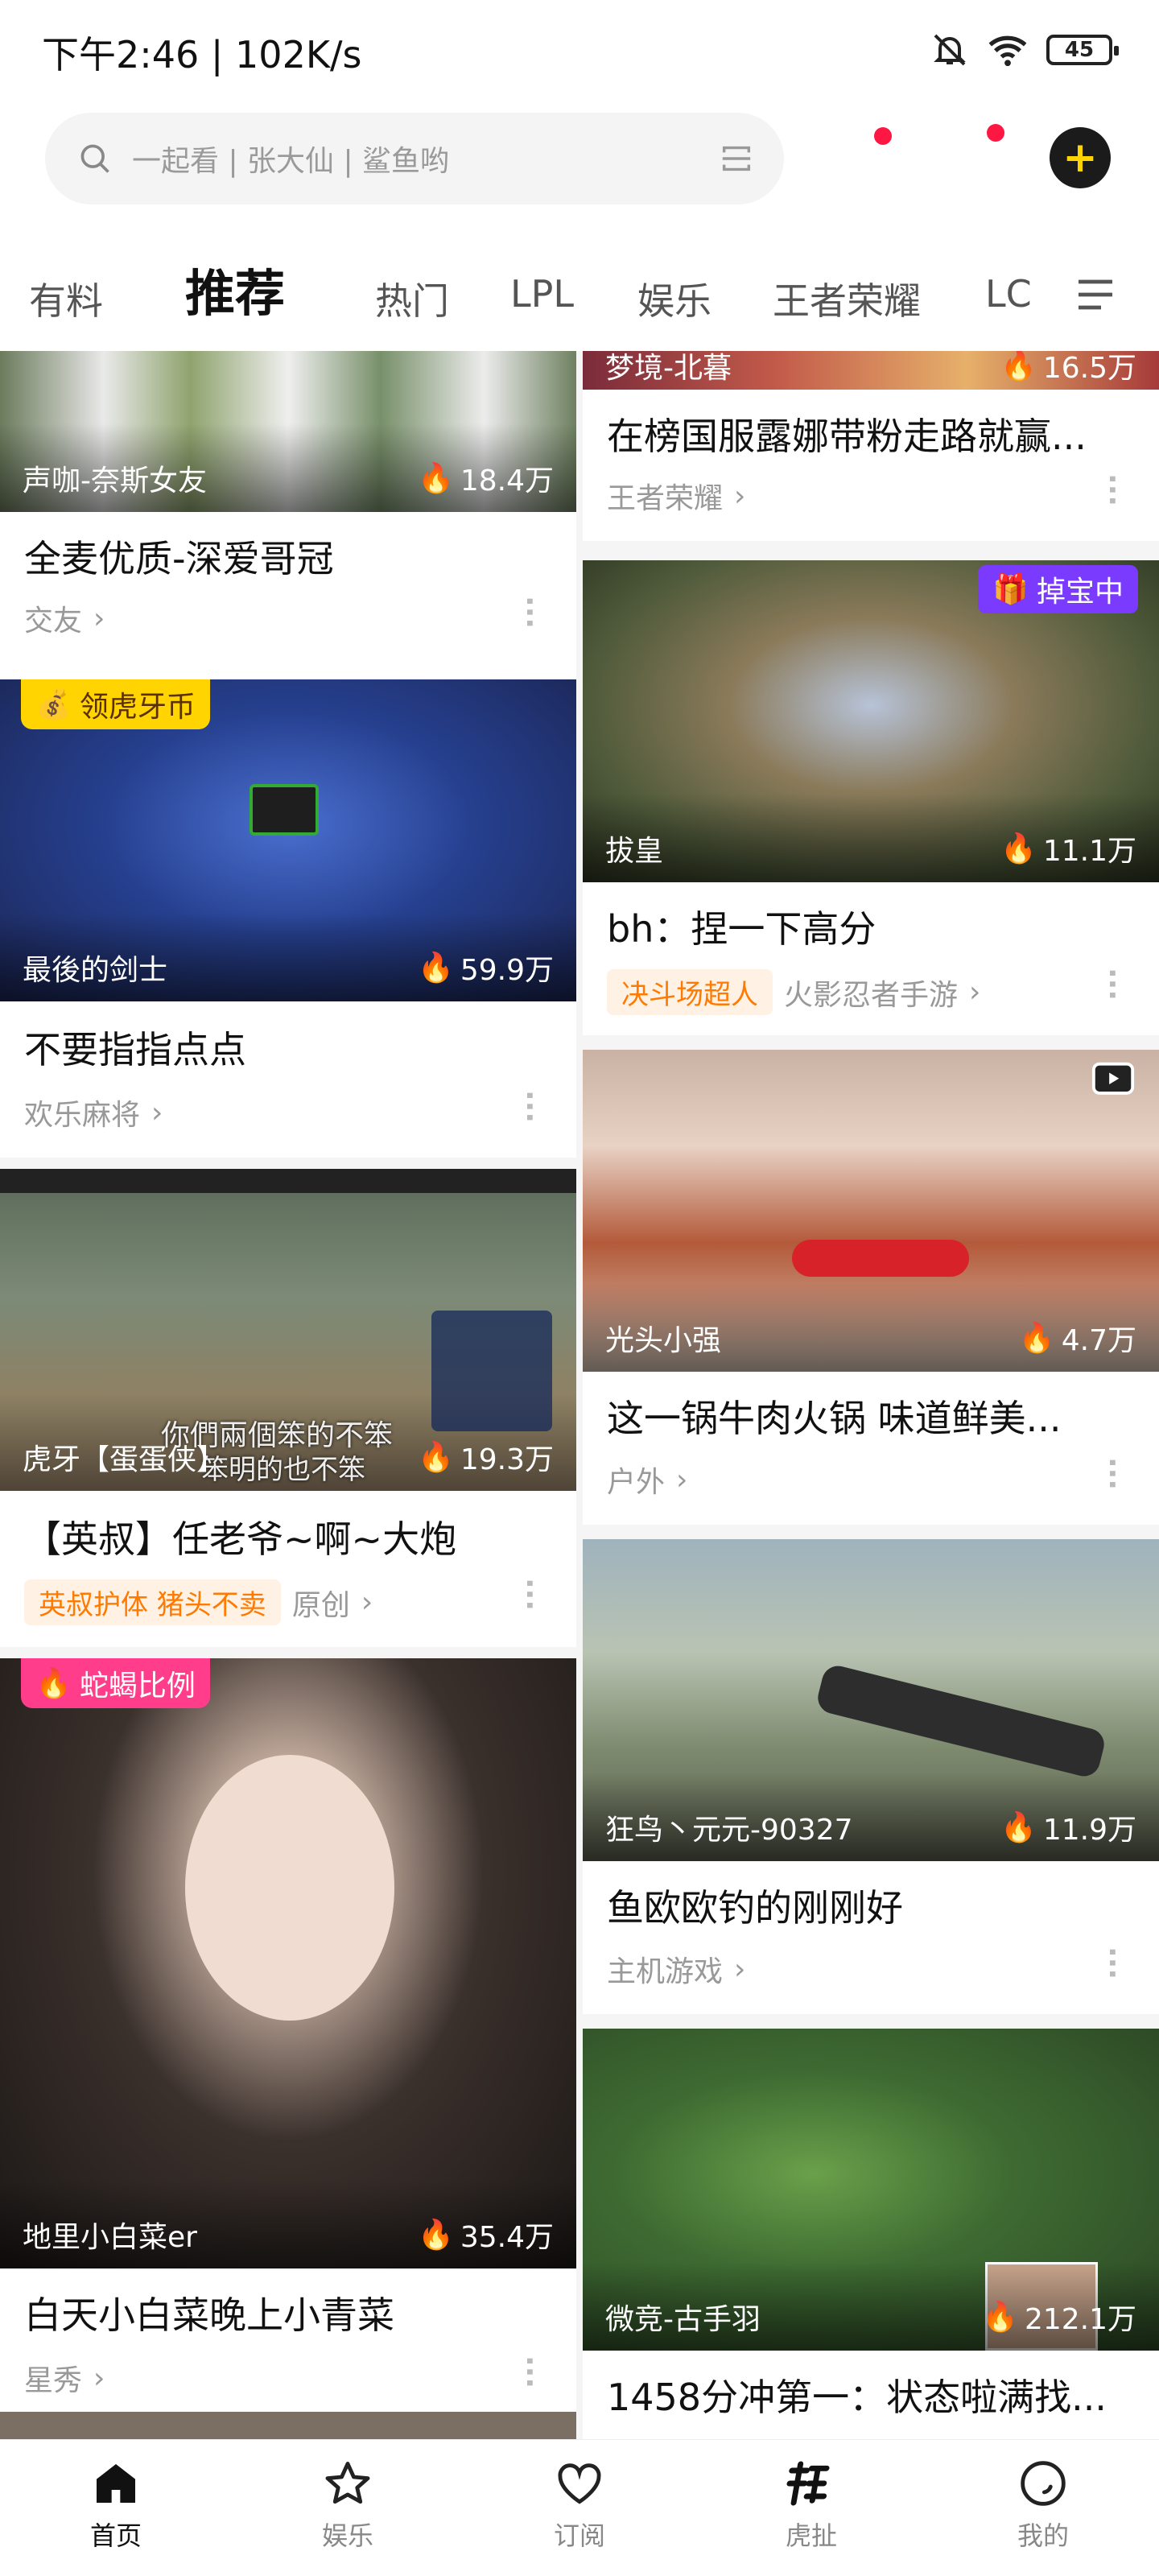  What do you see at coordinates (950, 50) in the screenshot?
I see `mute-bell-icon` at bounding box center [950, 50].